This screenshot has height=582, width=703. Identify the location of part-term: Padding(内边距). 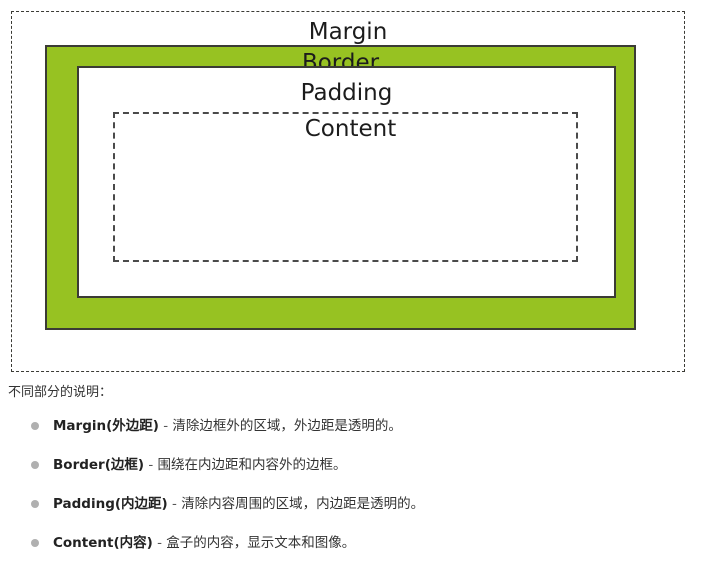
(110, 504).